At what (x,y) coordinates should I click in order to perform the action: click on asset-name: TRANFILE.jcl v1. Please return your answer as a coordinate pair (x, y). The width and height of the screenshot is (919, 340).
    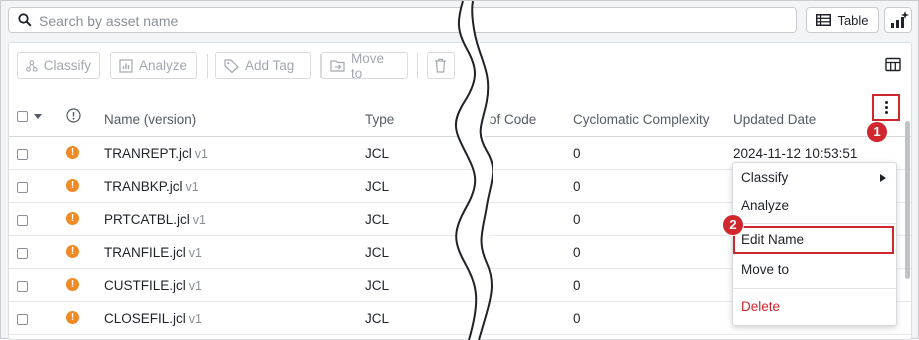
    Looking at the image, I should click on (153, 253).